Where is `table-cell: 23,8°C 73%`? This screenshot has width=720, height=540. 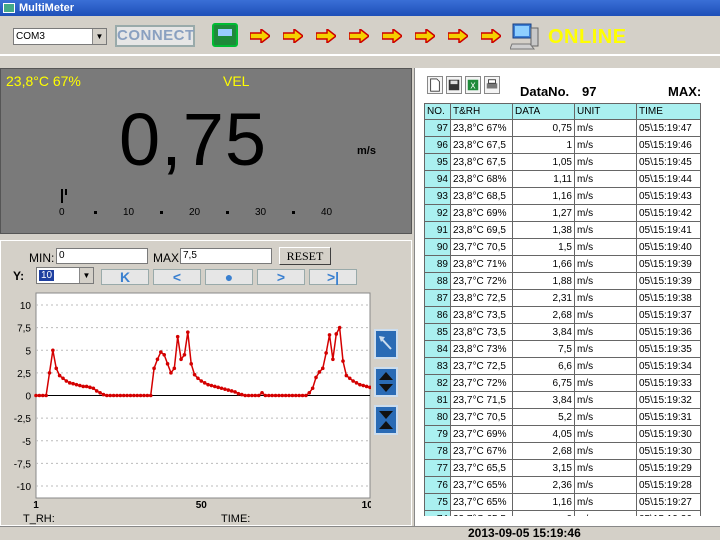
table-cell: 23,8°C 73% is located at coordinates (481, 349).